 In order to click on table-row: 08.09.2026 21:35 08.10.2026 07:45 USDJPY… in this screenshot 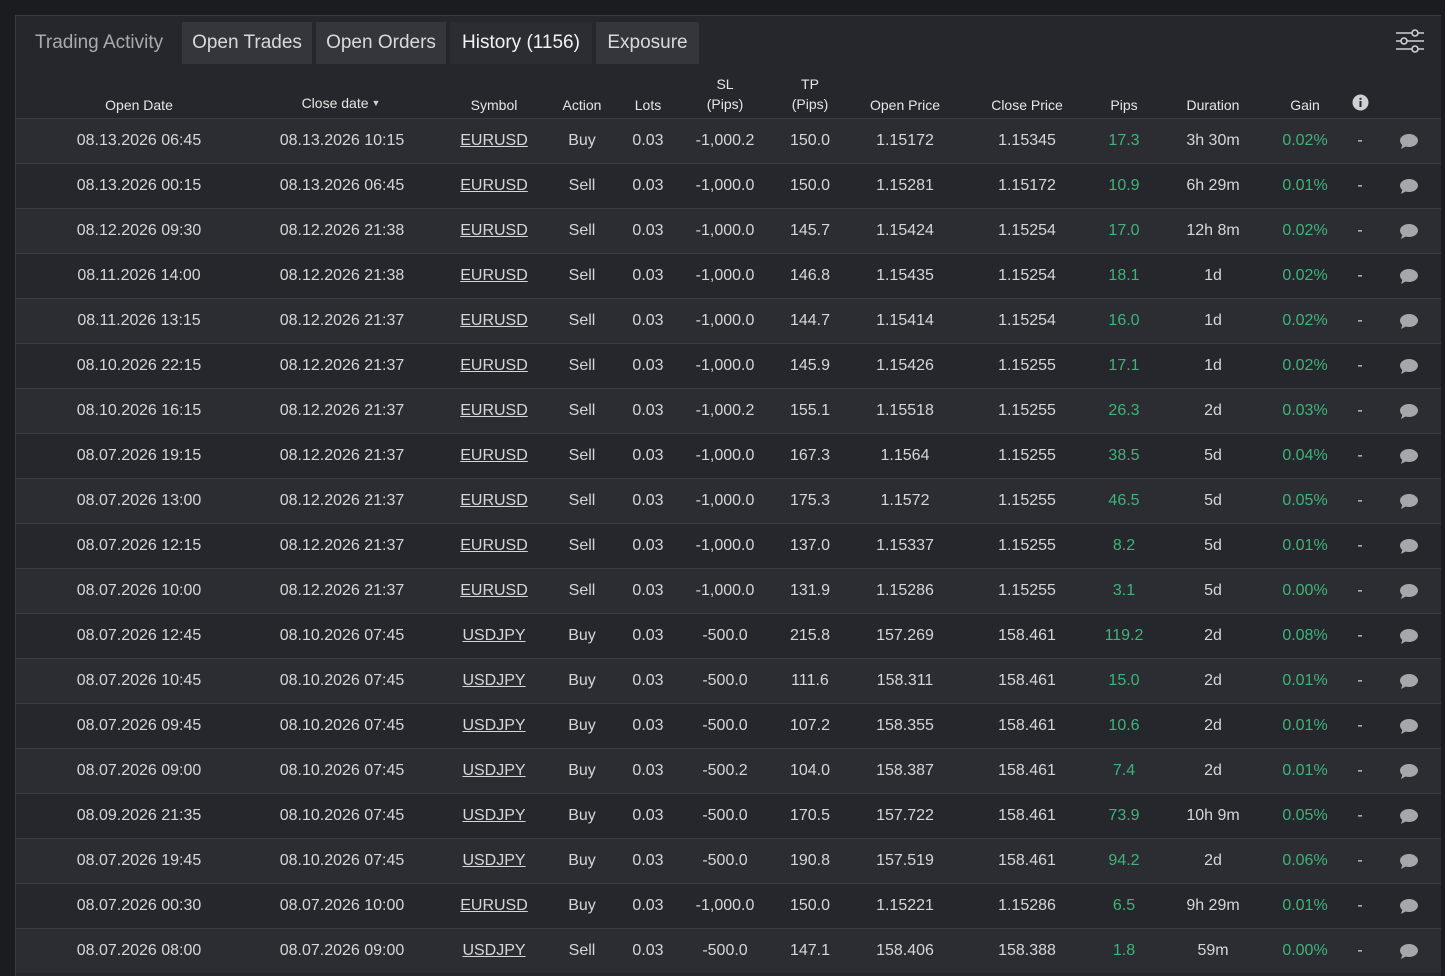, I will do `click(728, 815)`.